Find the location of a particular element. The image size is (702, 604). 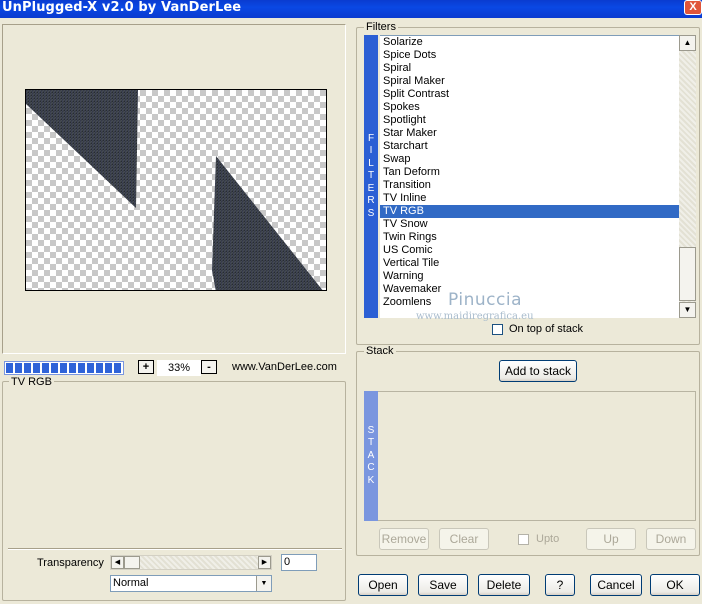

filters-tab-letter: L is located at coordinates (371, 163).